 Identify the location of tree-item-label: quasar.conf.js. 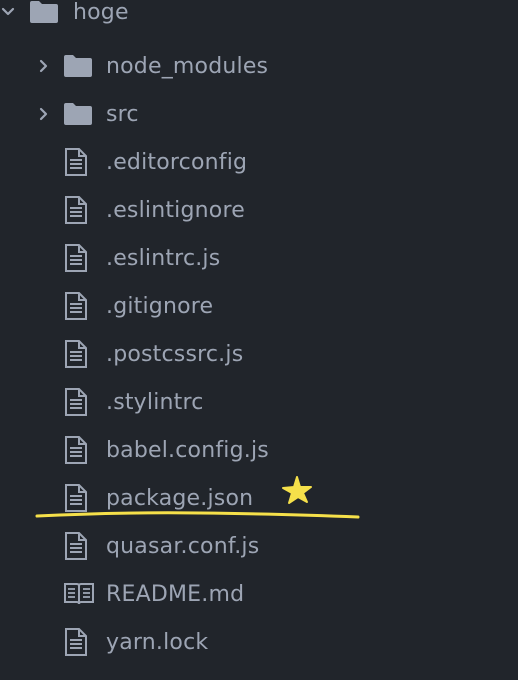
(183, 546).